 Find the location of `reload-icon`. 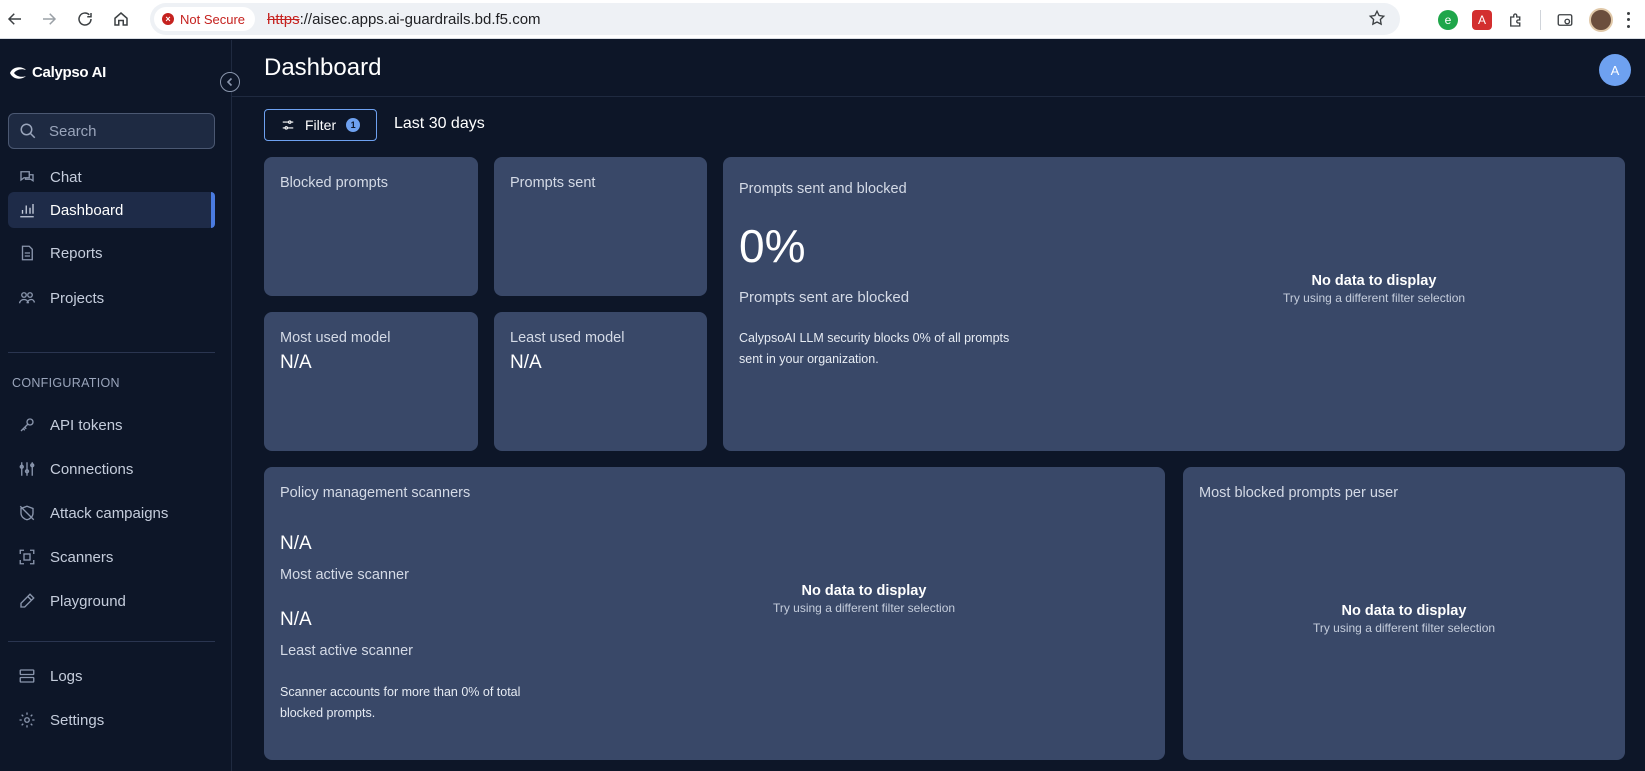

reload-icon is located at coordinates (85, 19).